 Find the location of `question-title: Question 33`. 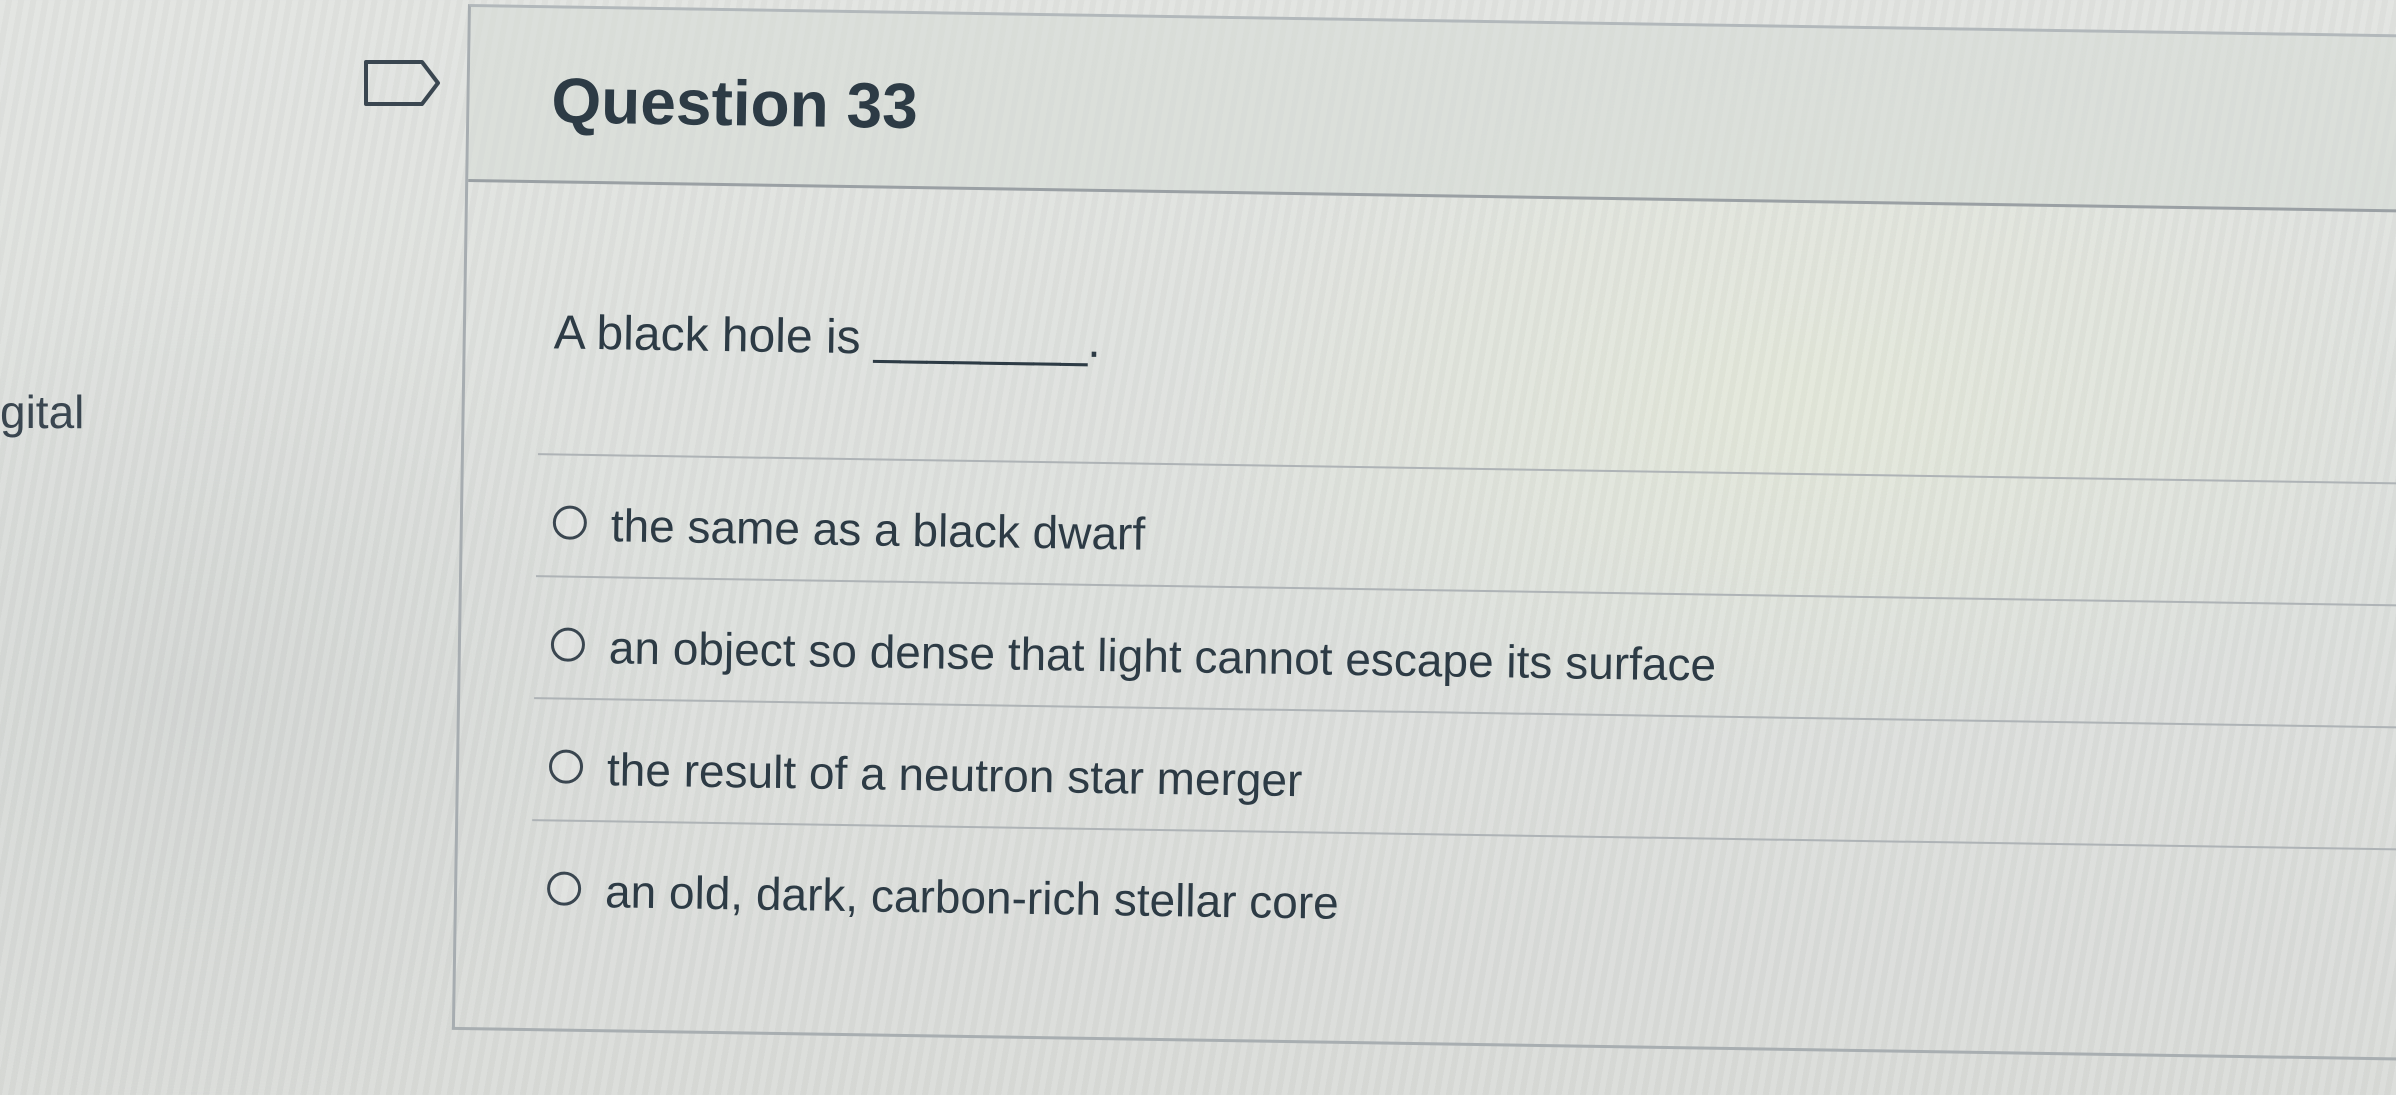

question-title: Question 33 is located at coordinates (734, 103).